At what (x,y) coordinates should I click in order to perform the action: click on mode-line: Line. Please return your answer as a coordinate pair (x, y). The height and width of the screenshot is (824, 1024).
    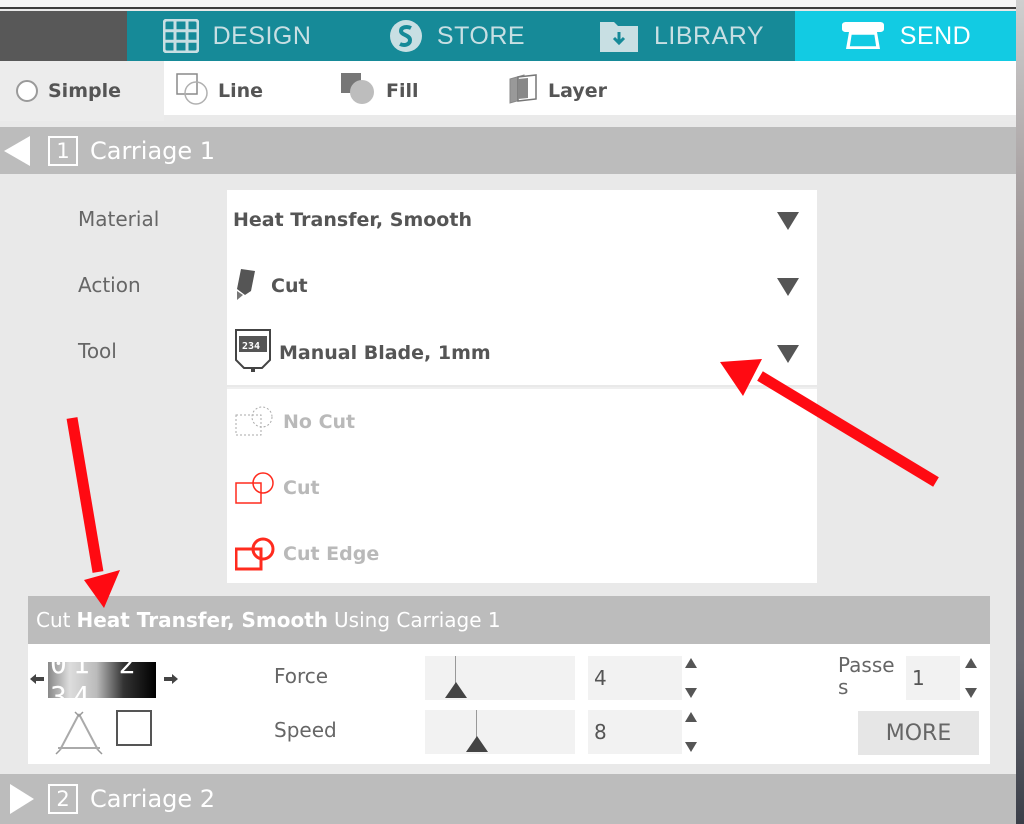
    Looking at the image, I should click on (219, 91).